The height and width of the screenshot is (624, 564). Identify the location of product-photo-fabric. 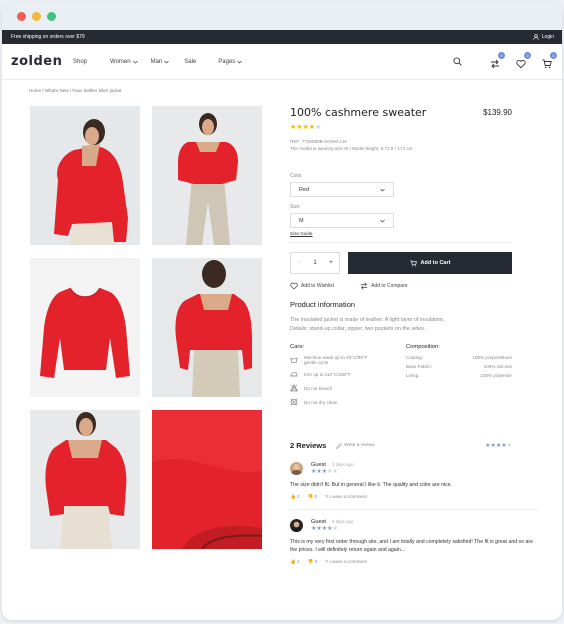
(207, 479).